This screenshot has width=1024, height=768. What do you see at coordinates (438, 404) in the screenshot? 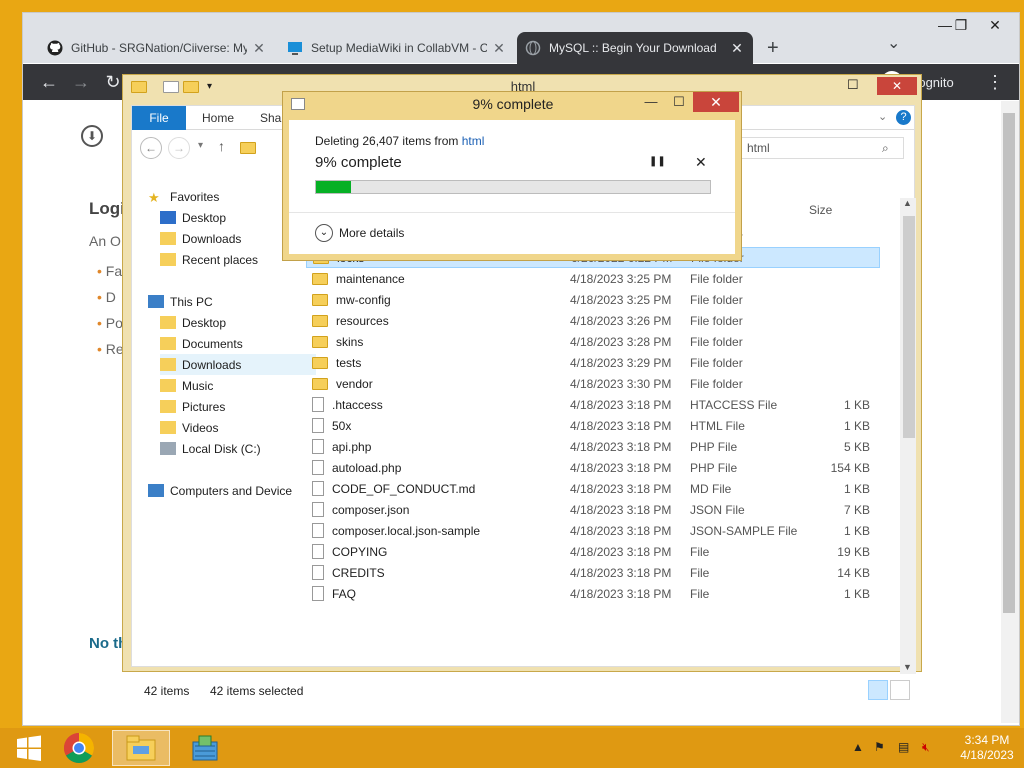
I see `row-name: .htaccess` at bounding box center [438, 404].